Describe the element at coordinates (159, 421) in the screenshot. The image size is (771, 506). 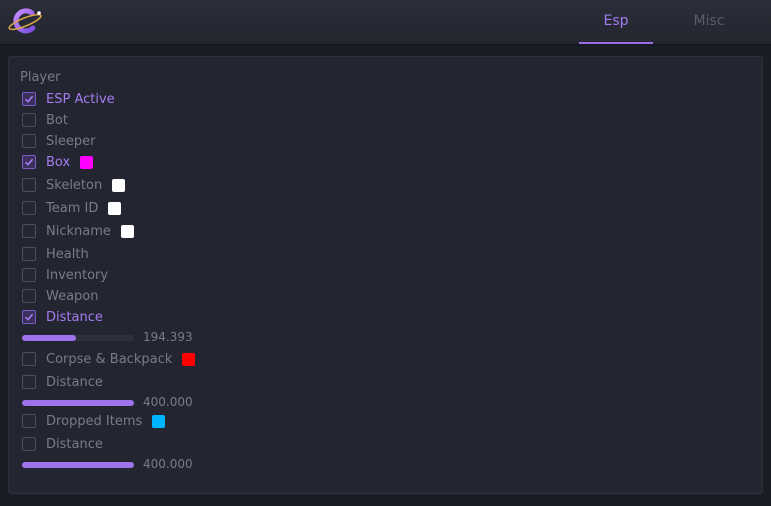
I see `dropped-items-color-swatch` at that location.